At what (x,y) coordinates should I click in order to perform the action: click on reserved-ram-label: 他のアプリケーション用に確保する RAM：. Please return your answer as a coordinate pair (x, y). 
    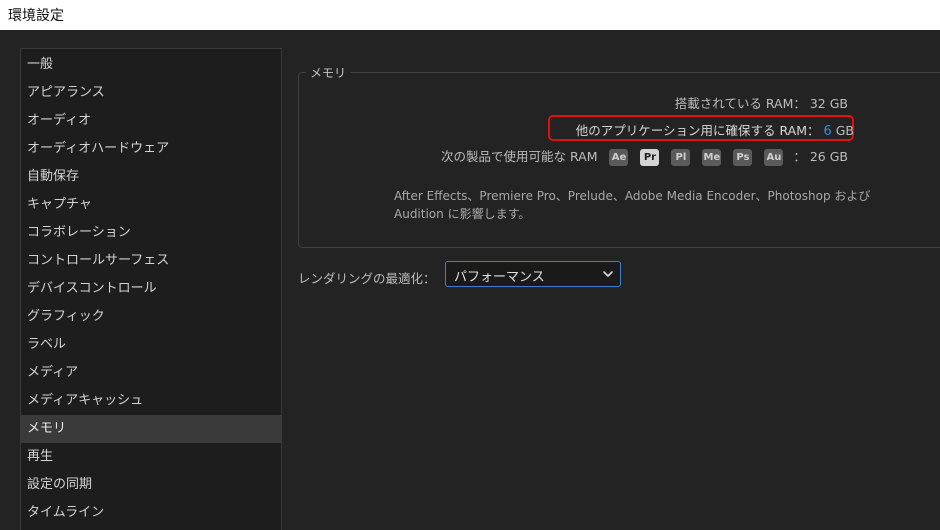
    Looking at the image, I should click on (697, 130).